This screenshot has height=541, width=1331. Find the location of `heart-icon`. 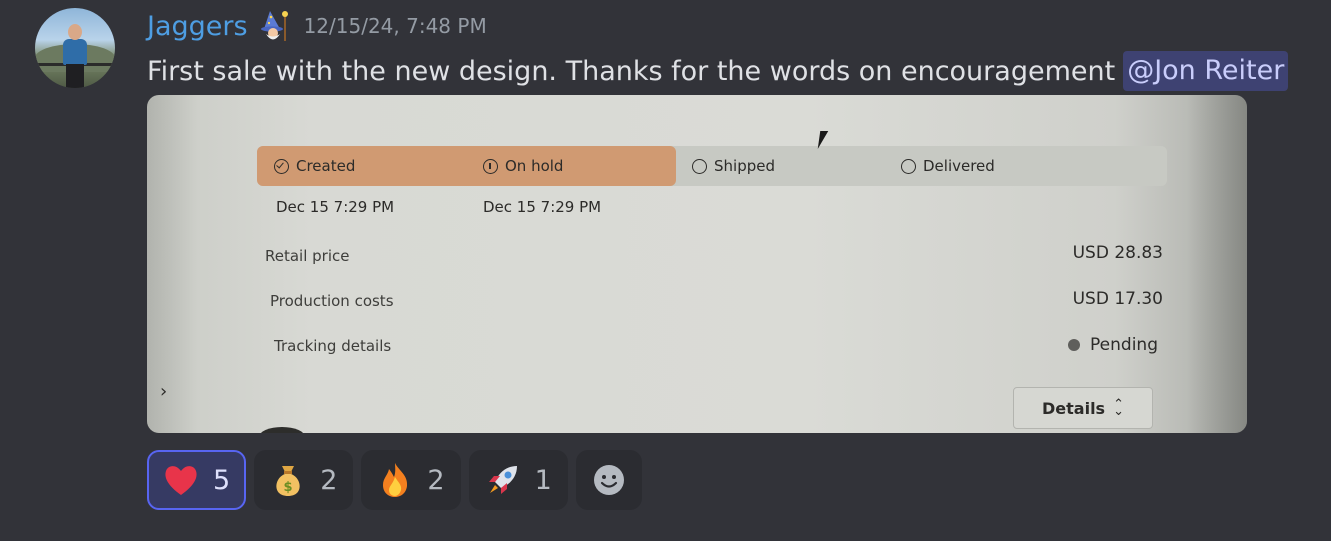

heart-icon is located at coordinates (181, 480).